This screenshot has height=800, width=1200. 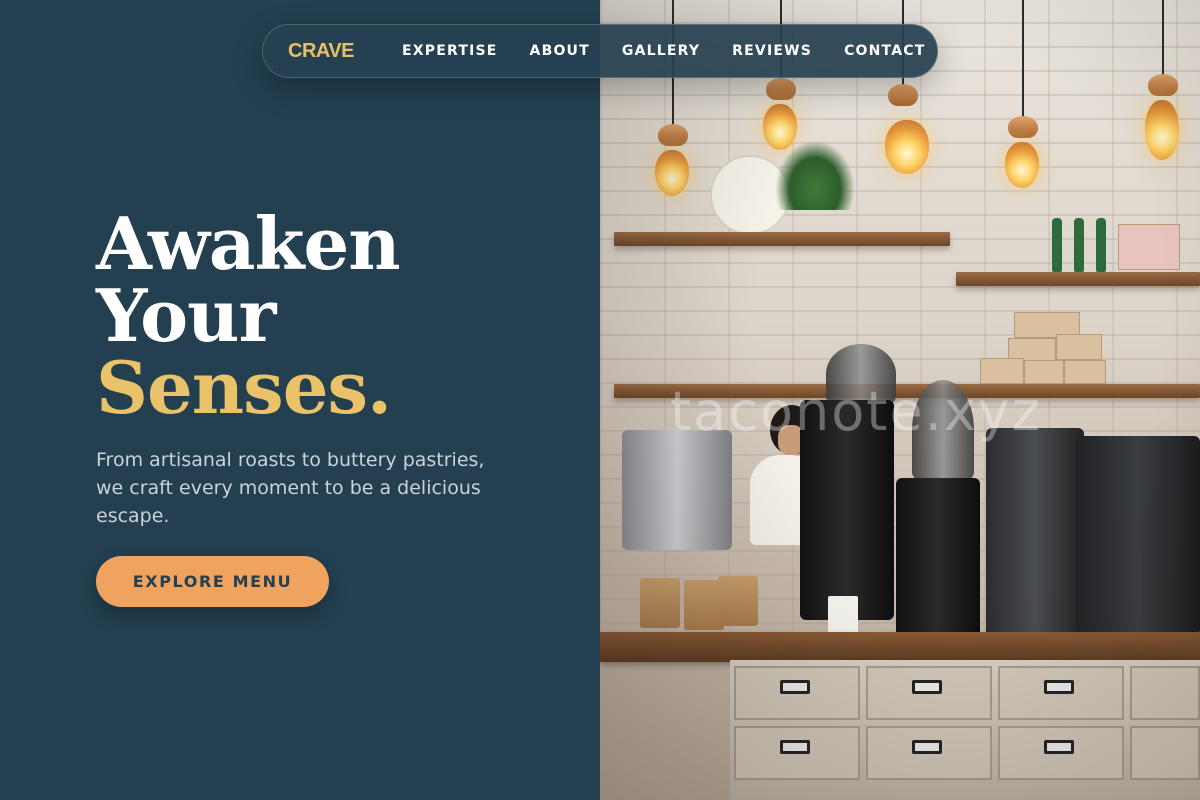 I want to click on explore-menu-button: EXPLORE MENU, so click(x=212, y=581).